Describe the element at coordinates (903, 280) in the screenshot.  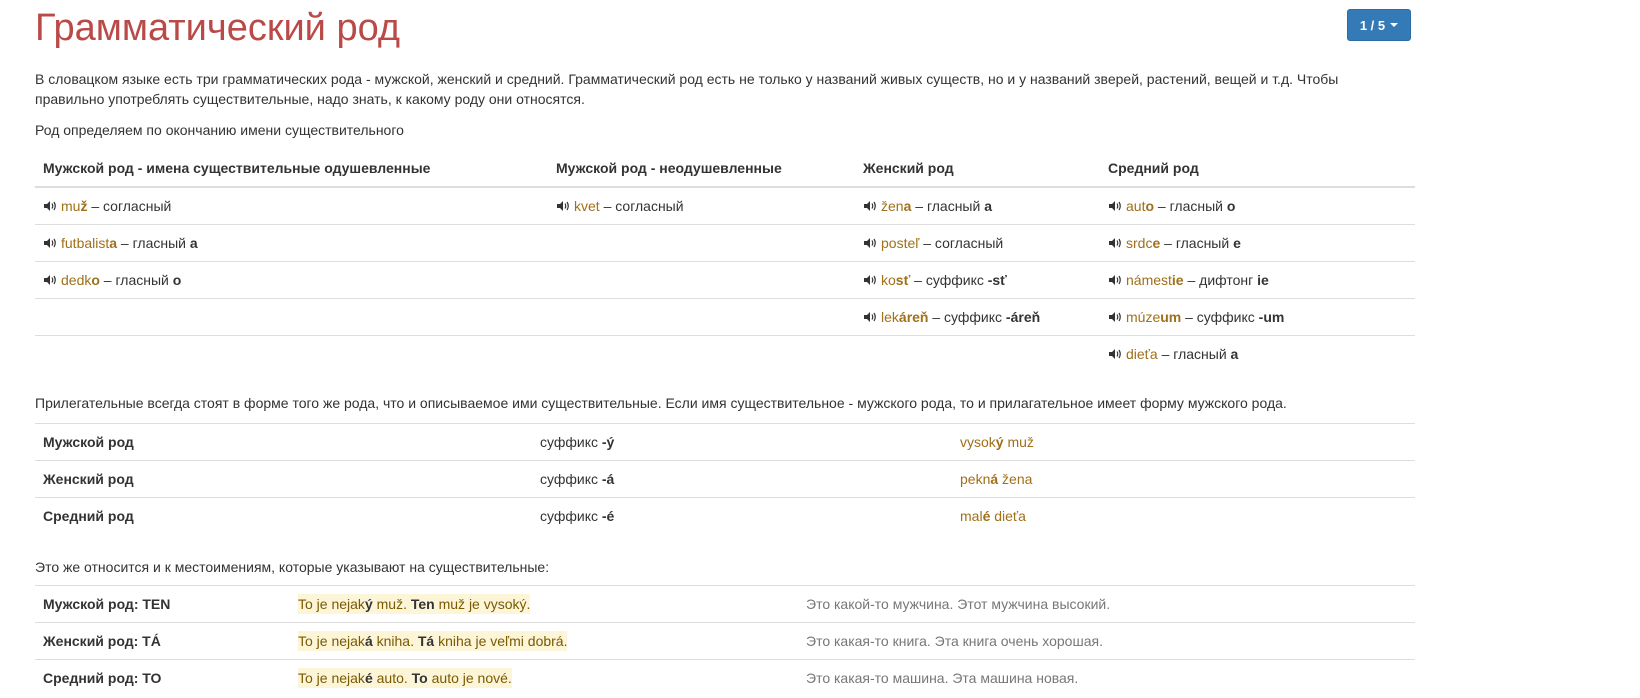
I see `word-ending: sť` at that location.